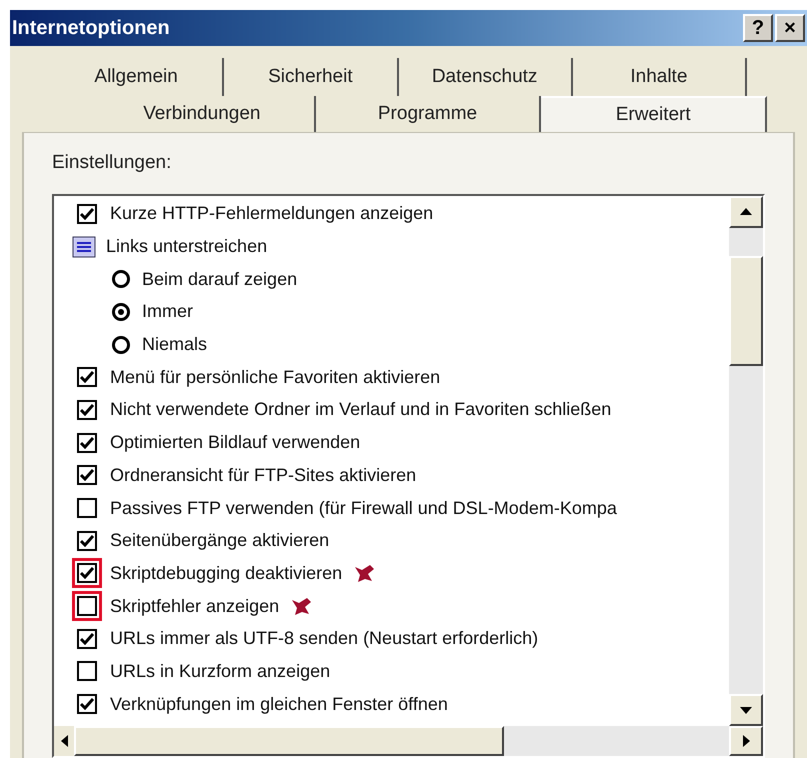 The width and height of the screenshot is (807, 758). I want to click on option-label: Seitenübergänge aktivieren, so click(220, 540).